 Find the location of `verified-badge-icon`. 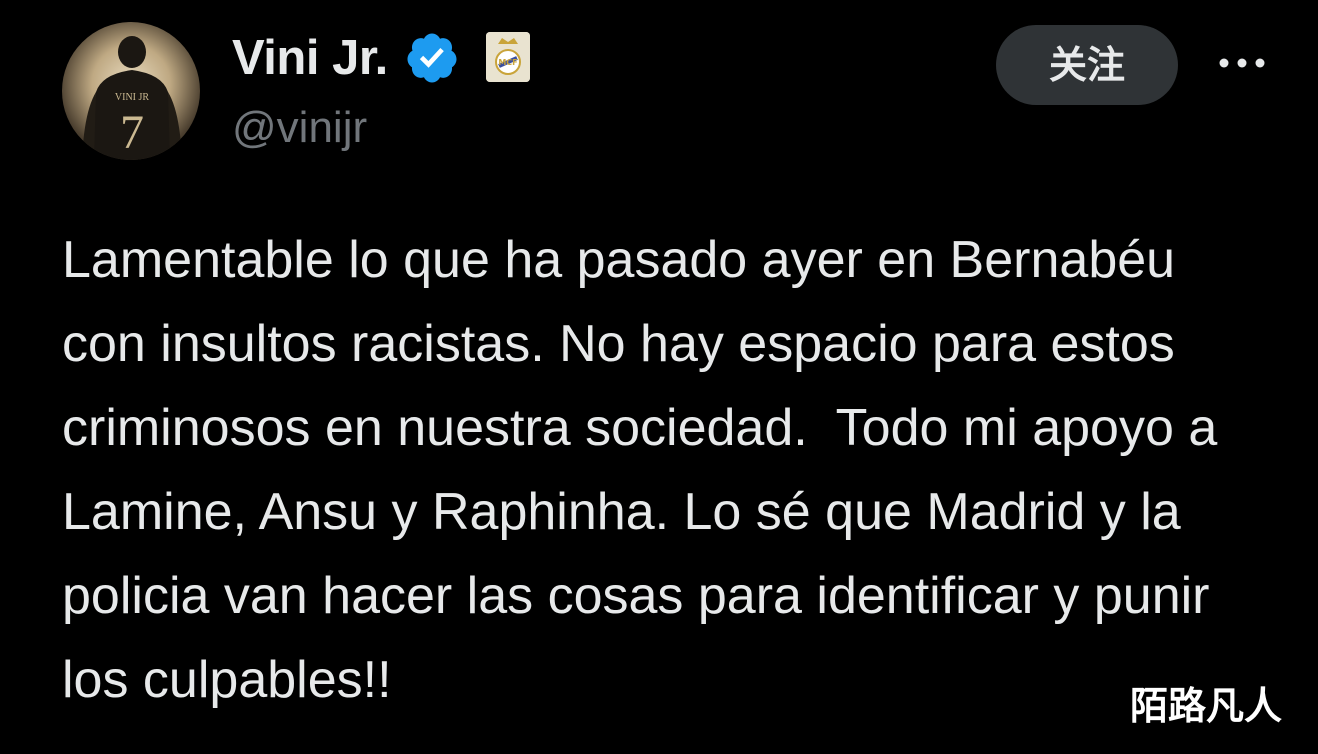

verified-badge-icon is located at coordinates (432, 58).